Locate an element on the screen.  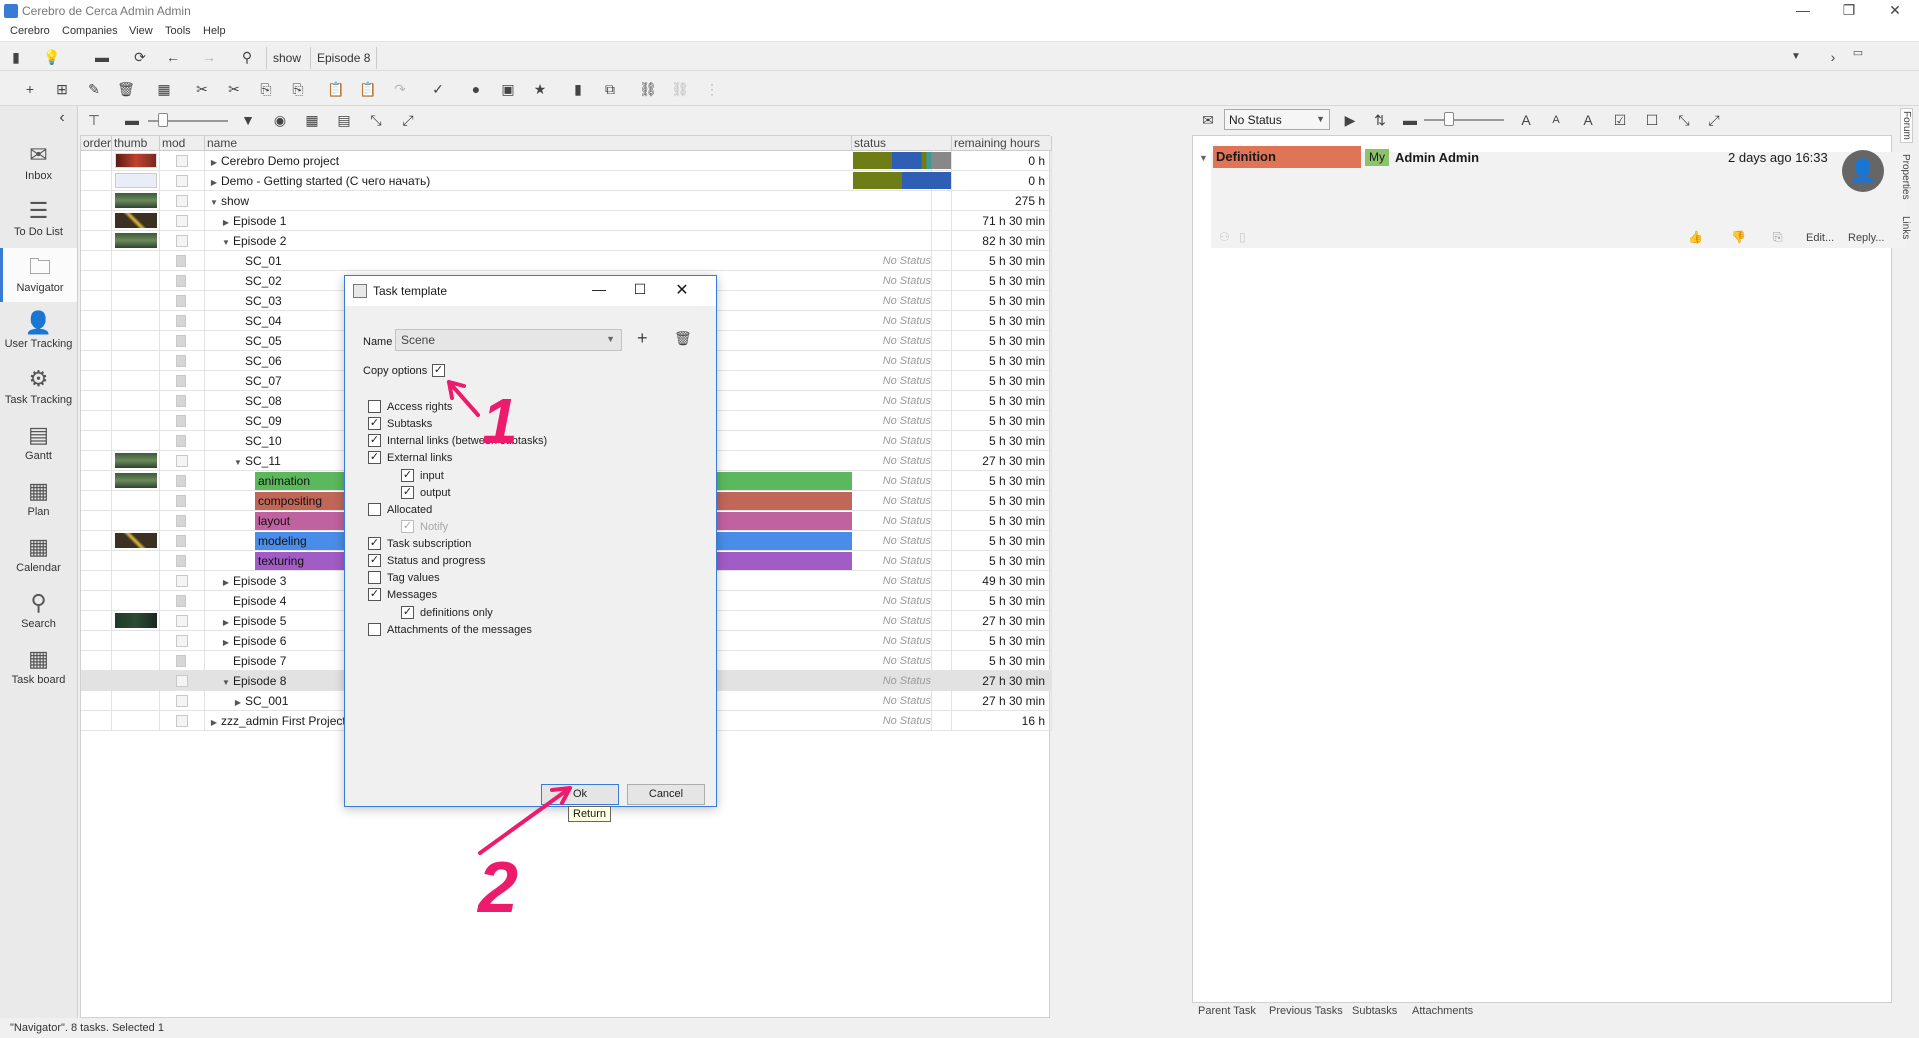
arrow-2-annotation is located at coordinates (525, 820).